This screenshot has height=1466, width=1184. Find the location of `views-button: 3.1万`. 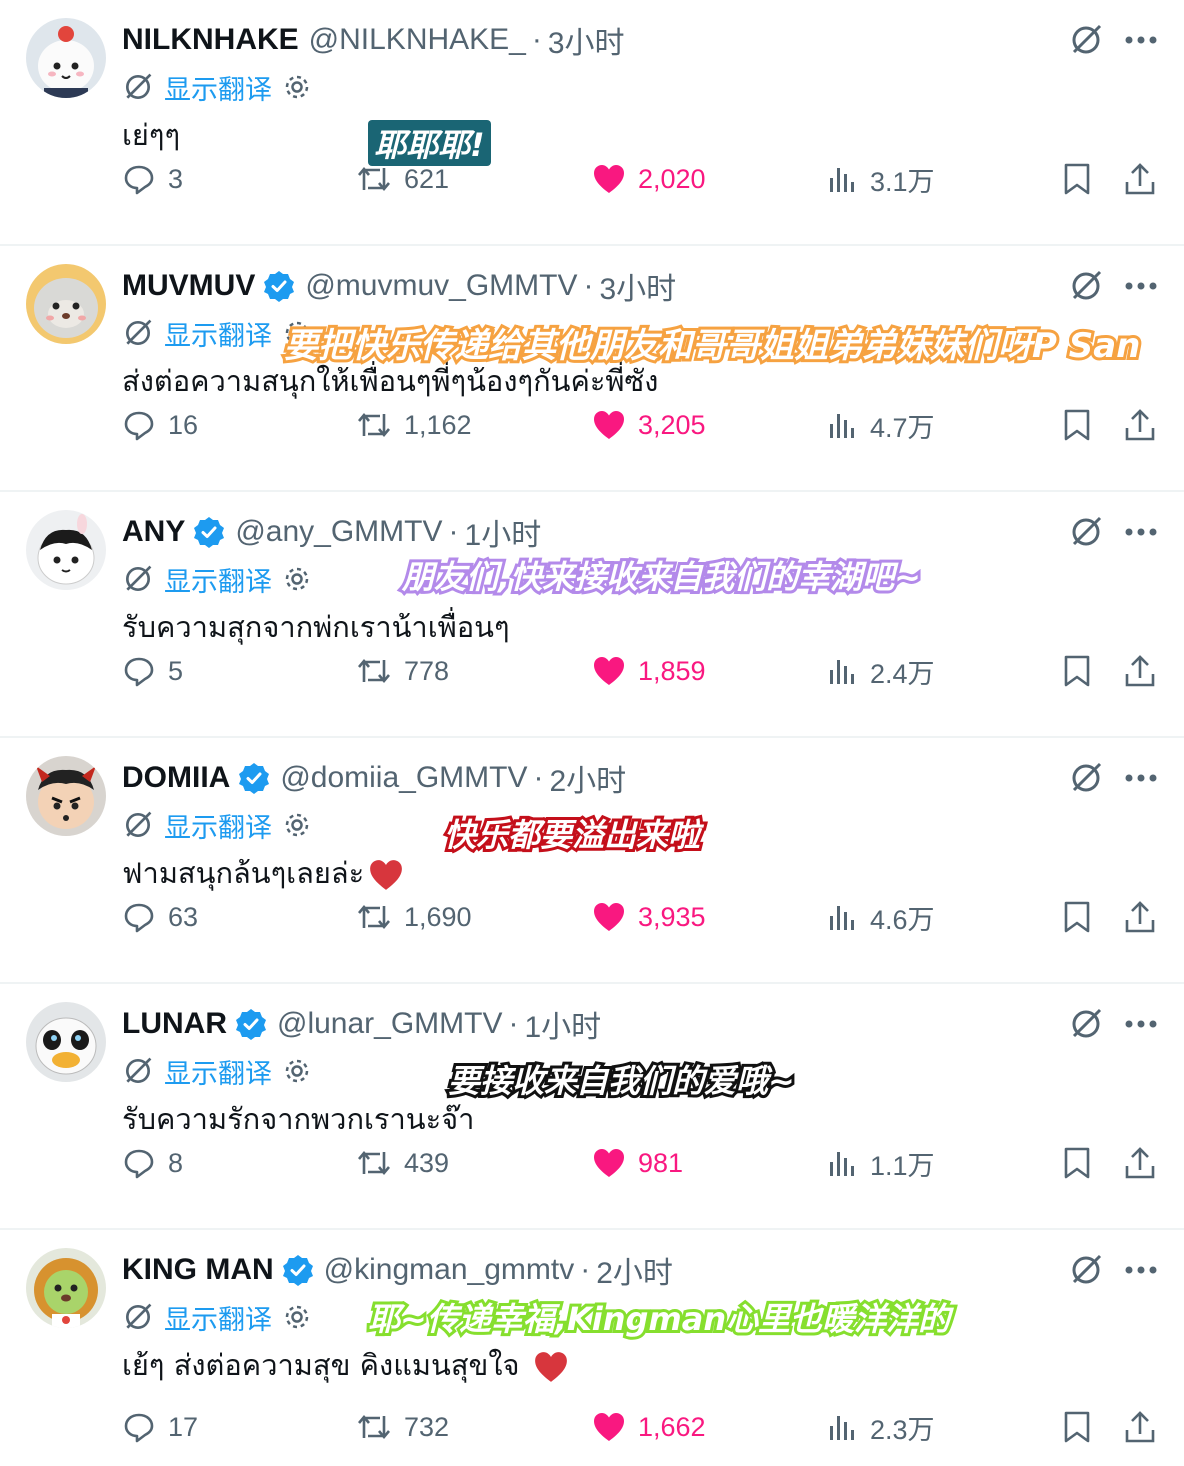

views-button: 3.1万 is located at coordinates (881, 179).